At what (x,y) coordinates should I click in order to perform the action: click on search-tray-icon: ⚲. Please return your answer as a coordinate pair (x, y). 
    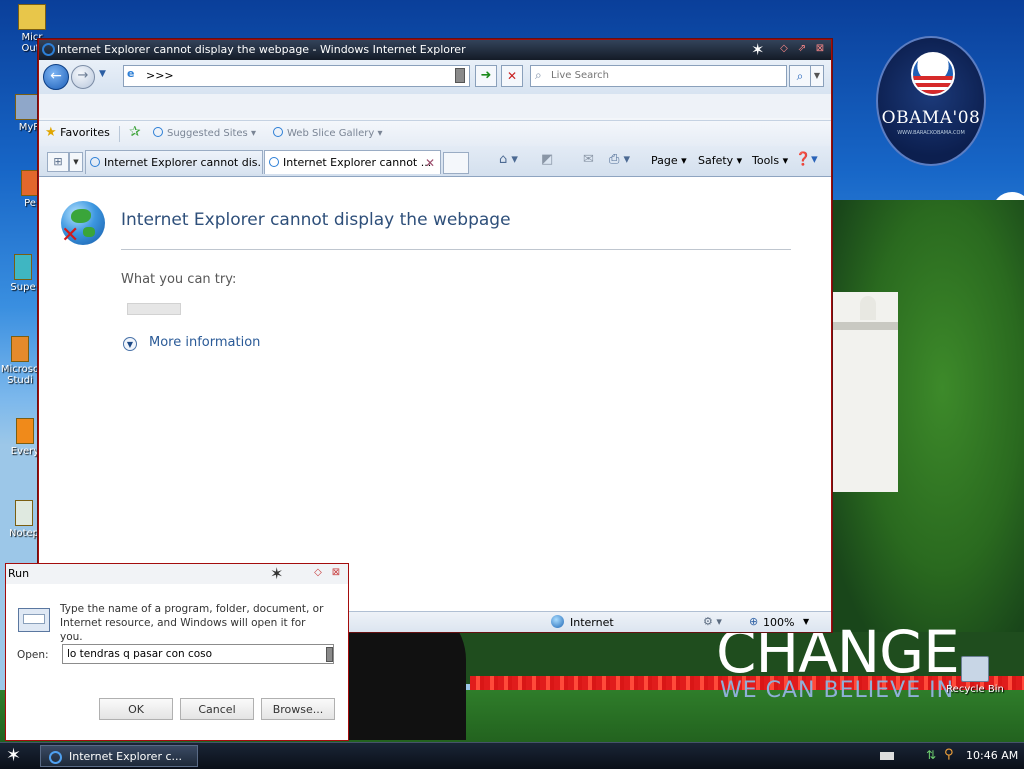
    Looking at the image, I should click on (949, 754).